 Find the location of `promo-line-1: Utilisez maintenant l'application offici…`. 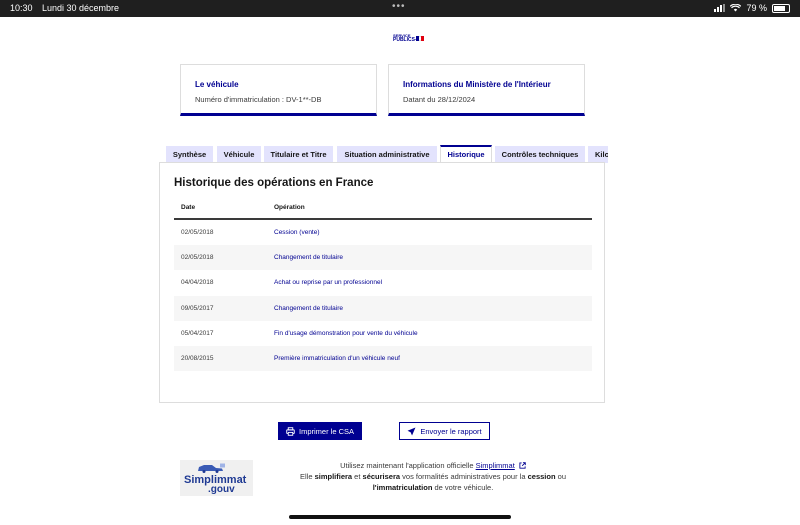

promo-line-1: Utilisez maintenant l'application offici… is located at coordinates (433, 465).